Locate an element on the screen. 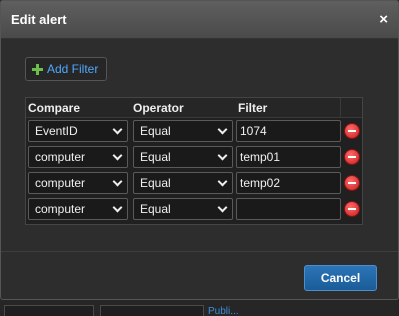 The height and width of the screenshot is (316, 399). filter-input is located at coordinates (288, 209).